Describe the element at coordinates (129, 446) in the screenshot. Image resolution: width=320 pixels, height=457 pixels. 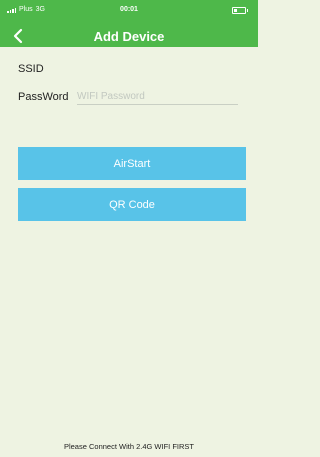
I see `footer-note: Please Connect With 2.4G WIFI FIRST` at that location.